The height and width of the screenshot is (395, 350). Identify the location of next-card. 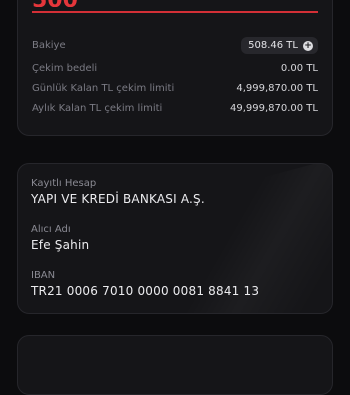
(175, 365).